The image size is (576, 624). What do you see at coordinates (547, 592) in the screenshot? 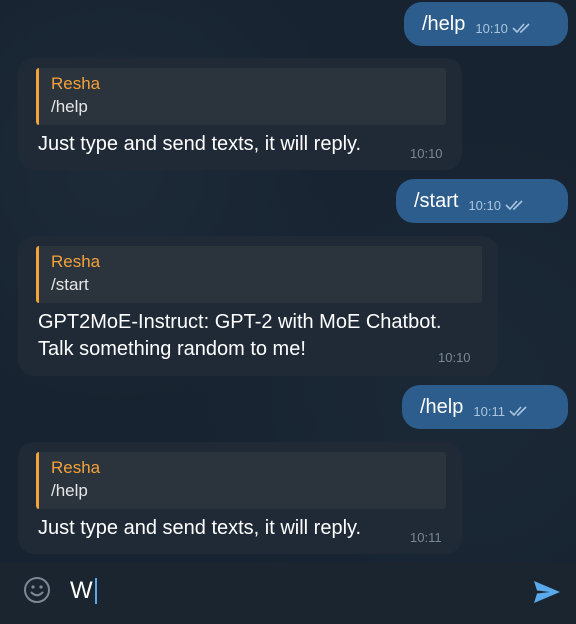
I see `send-arrow-icon` at bounding box center [547, 592].